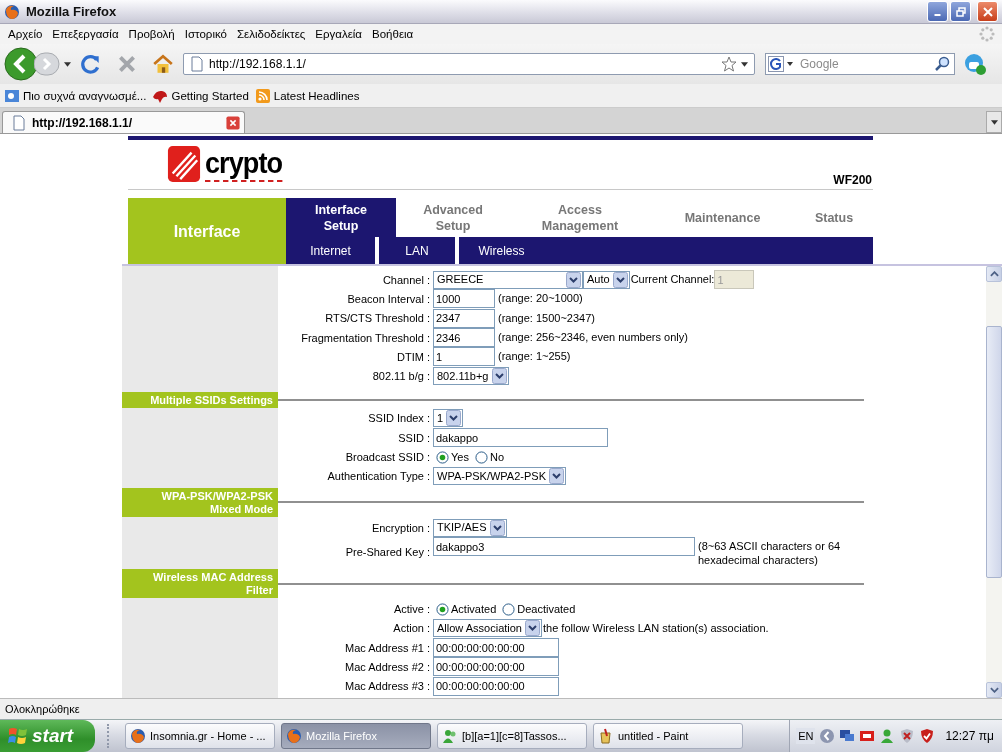 This screenshot has height=752, width=1002. Describe the element at coordinates (91, 64) in the screenshot. I see `reload-icon` at that location.